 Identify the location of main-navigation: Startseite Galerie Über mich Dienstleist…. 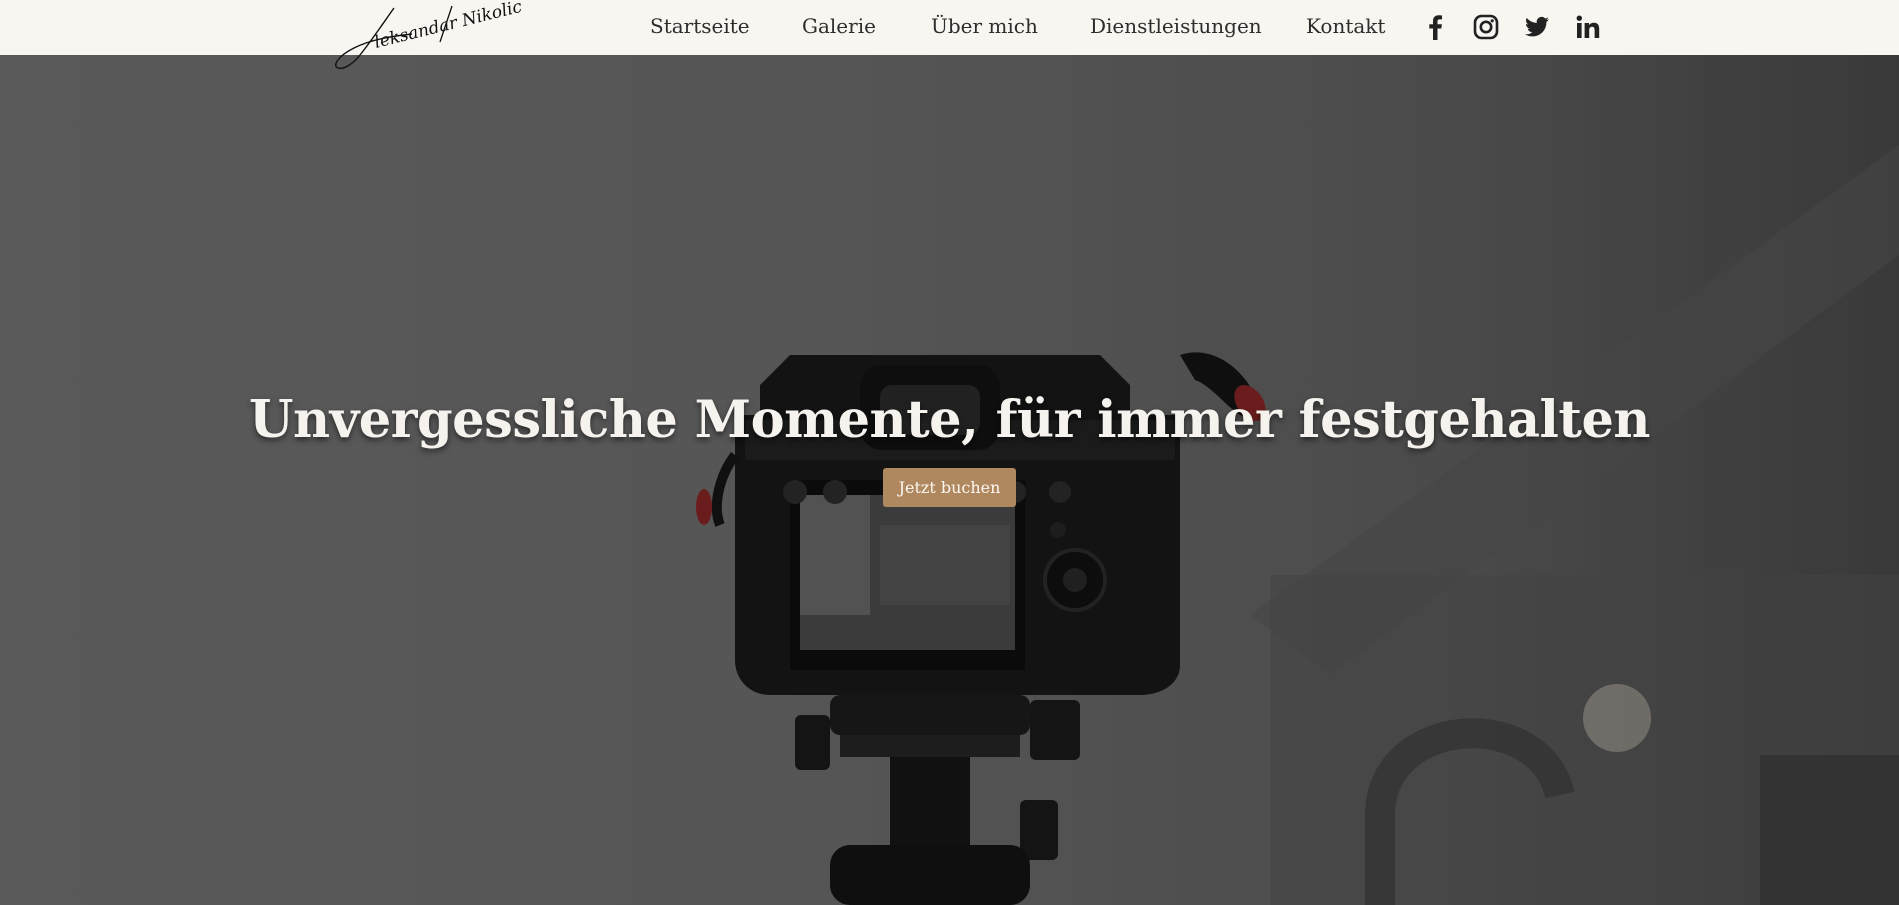
(949, 27).